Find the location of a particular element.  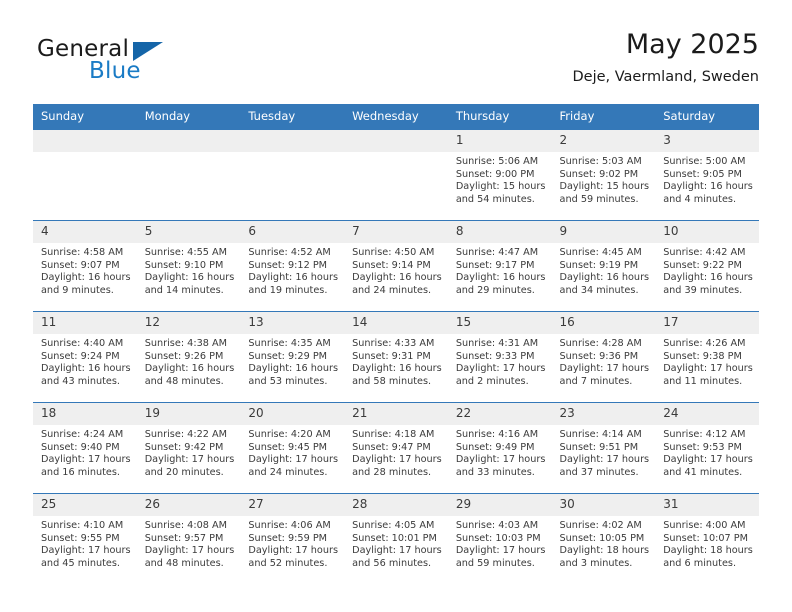

sunrise-text: Sunrise: 4:20 AM is located at coordinates (289, 434).